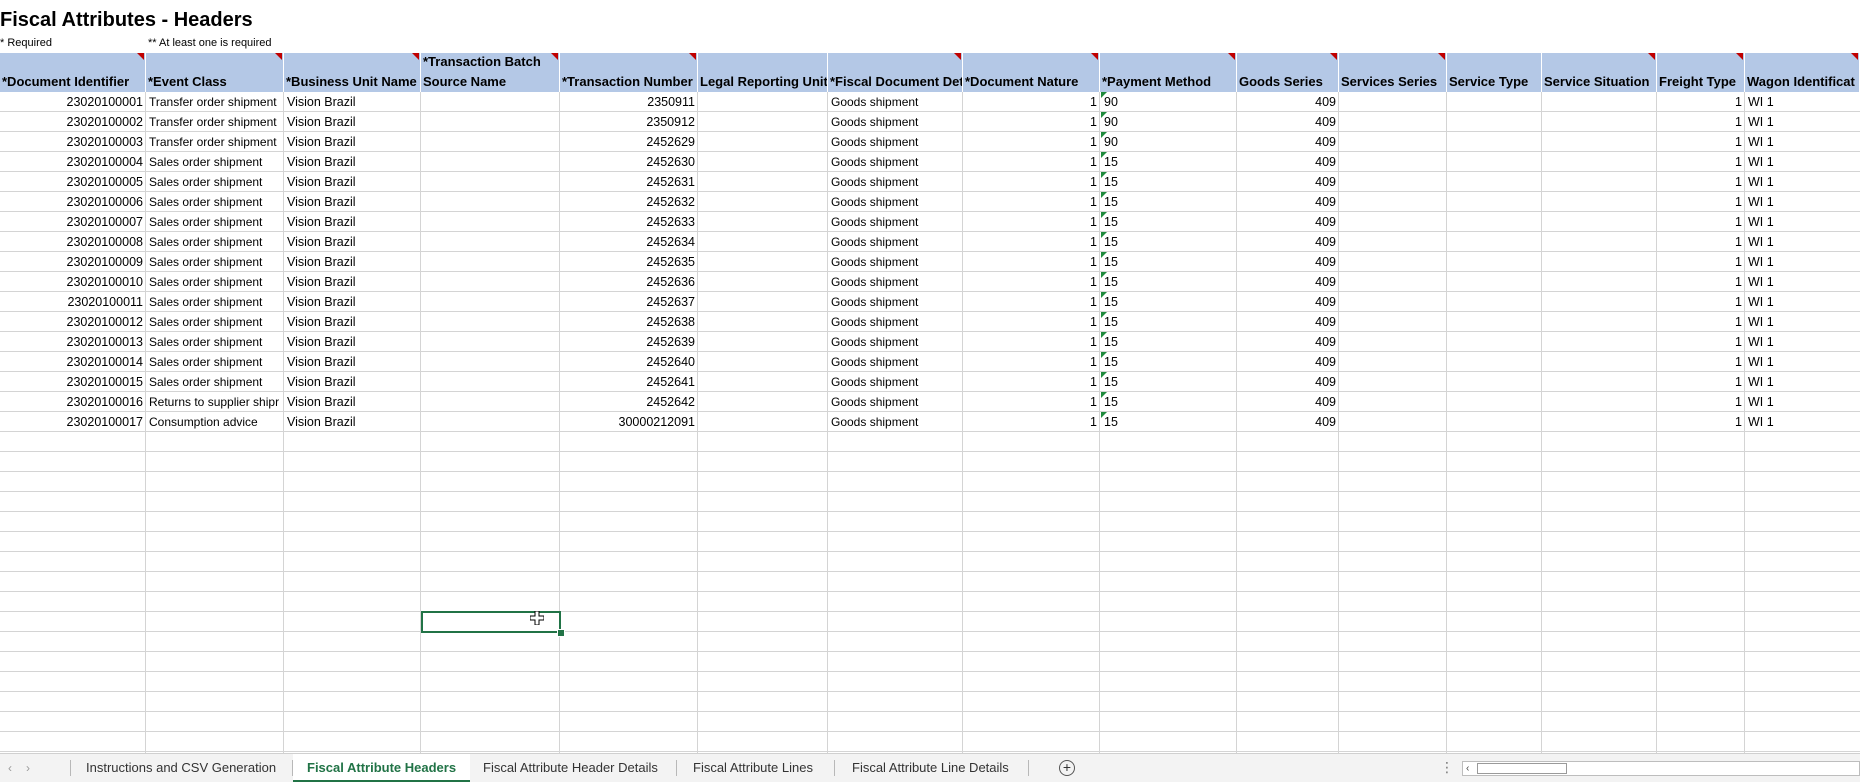 The width and height of the screenshot is (1860, 782). Describe the element at coordinates (1522, 768) in the screenshot. I see `scrollbar-thumb` at that location.